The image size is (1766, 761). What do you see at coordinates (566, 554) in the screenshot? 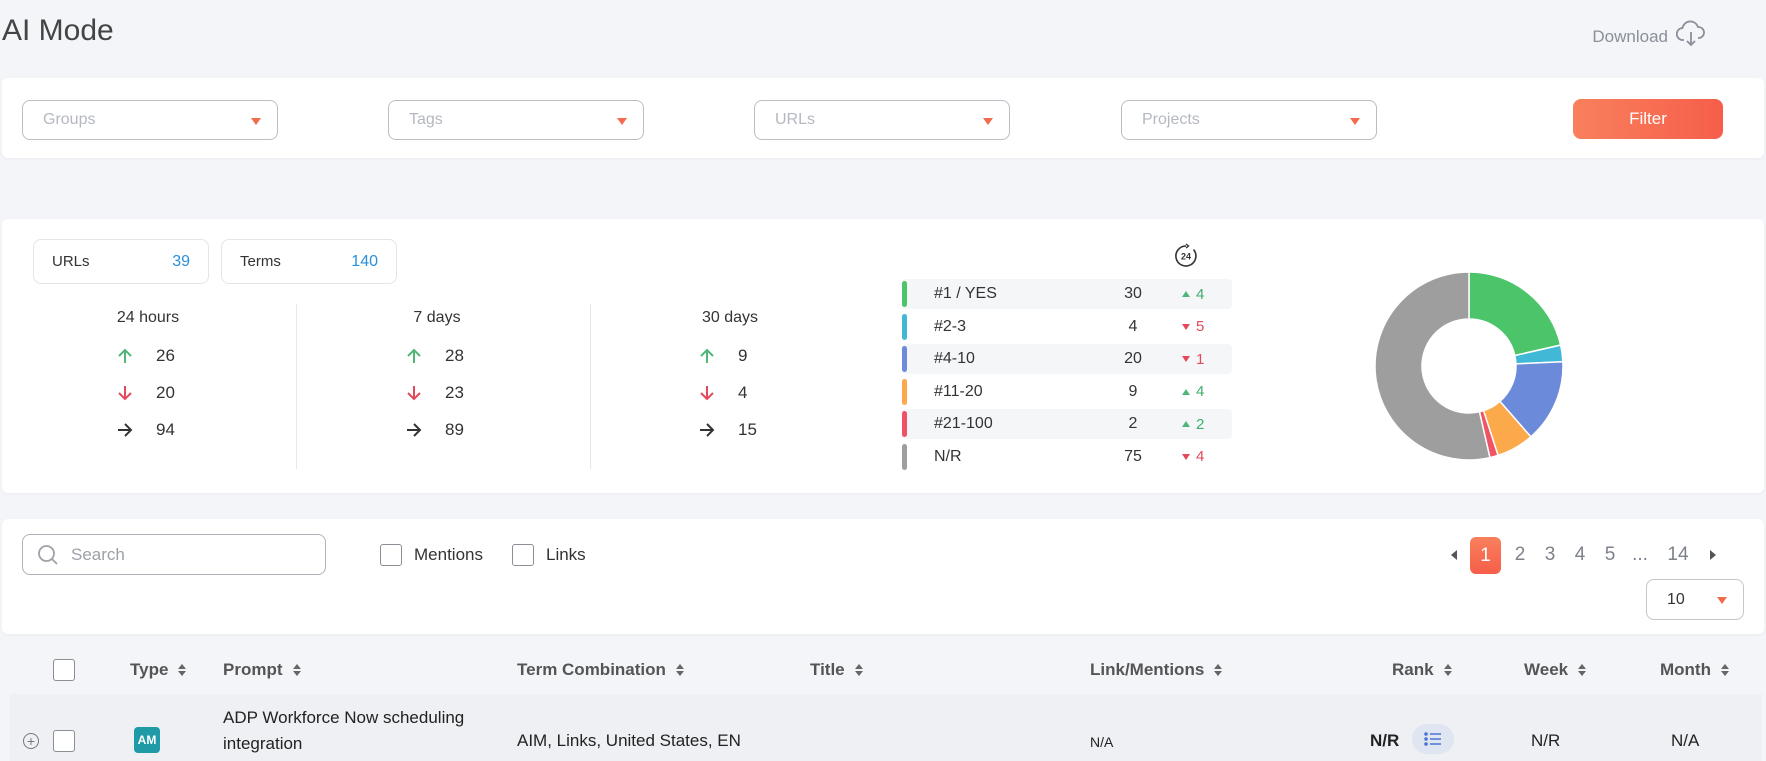
I see `links-label: Links` at bounding box center [566, 554].